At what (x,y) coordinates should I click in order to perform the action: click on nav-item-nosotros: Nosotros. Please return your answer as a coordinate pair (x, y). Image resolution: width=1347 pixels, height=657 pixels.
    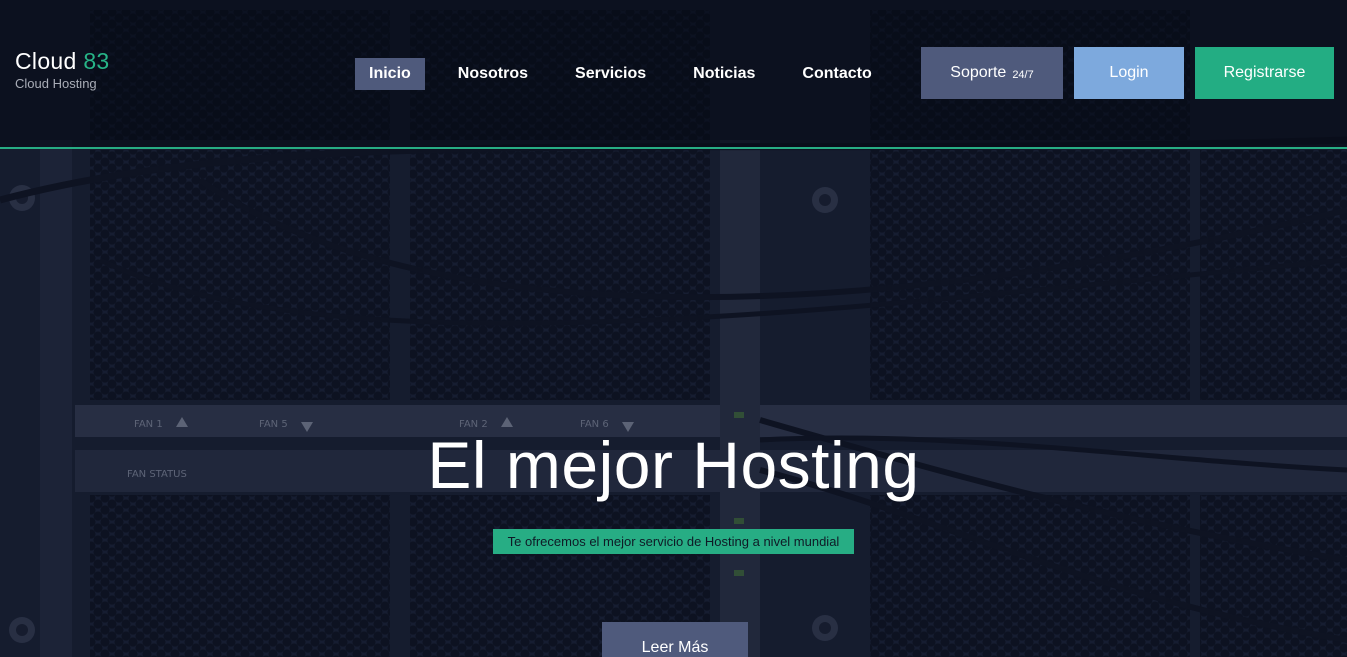
    Looking at the image, I should click on (493, 74).